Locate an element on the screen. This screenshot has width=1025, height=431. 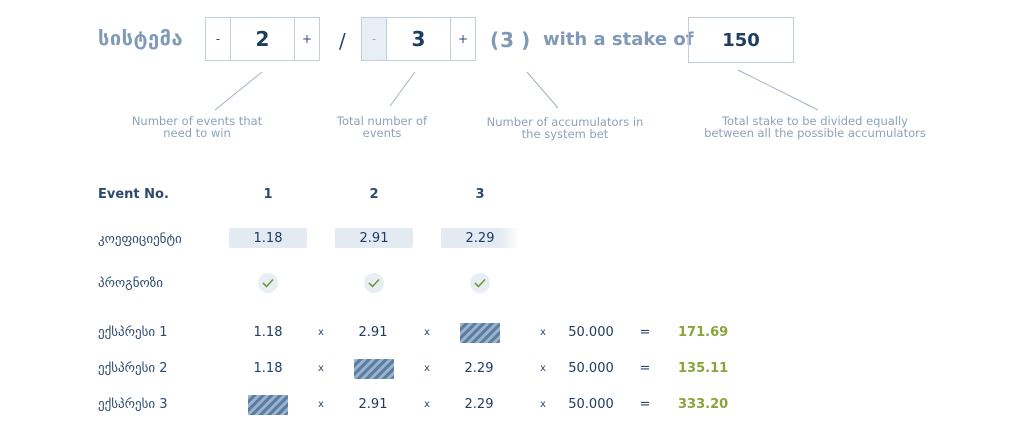
acc2-stake: 50.000 is located at coordinates (591, 368).